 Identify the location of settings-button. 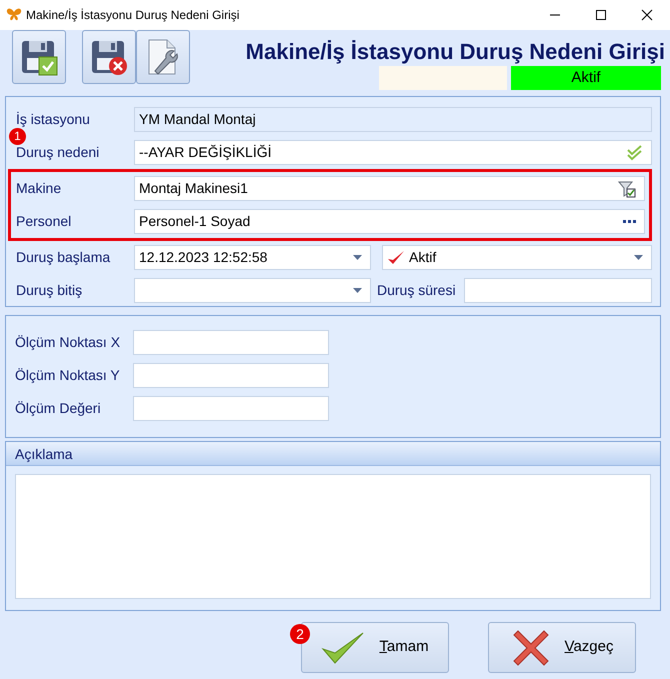
(163, 57).